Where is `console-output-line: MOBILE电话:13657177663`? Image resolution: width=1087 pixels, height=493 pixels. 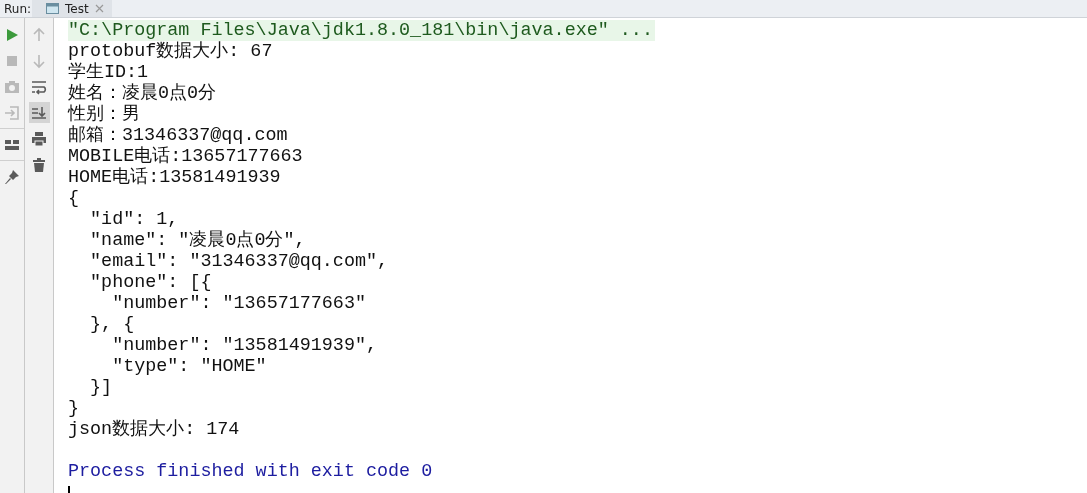 console-output-line: MOBILE电话:13657177663 is located at coordinates (185, 156).